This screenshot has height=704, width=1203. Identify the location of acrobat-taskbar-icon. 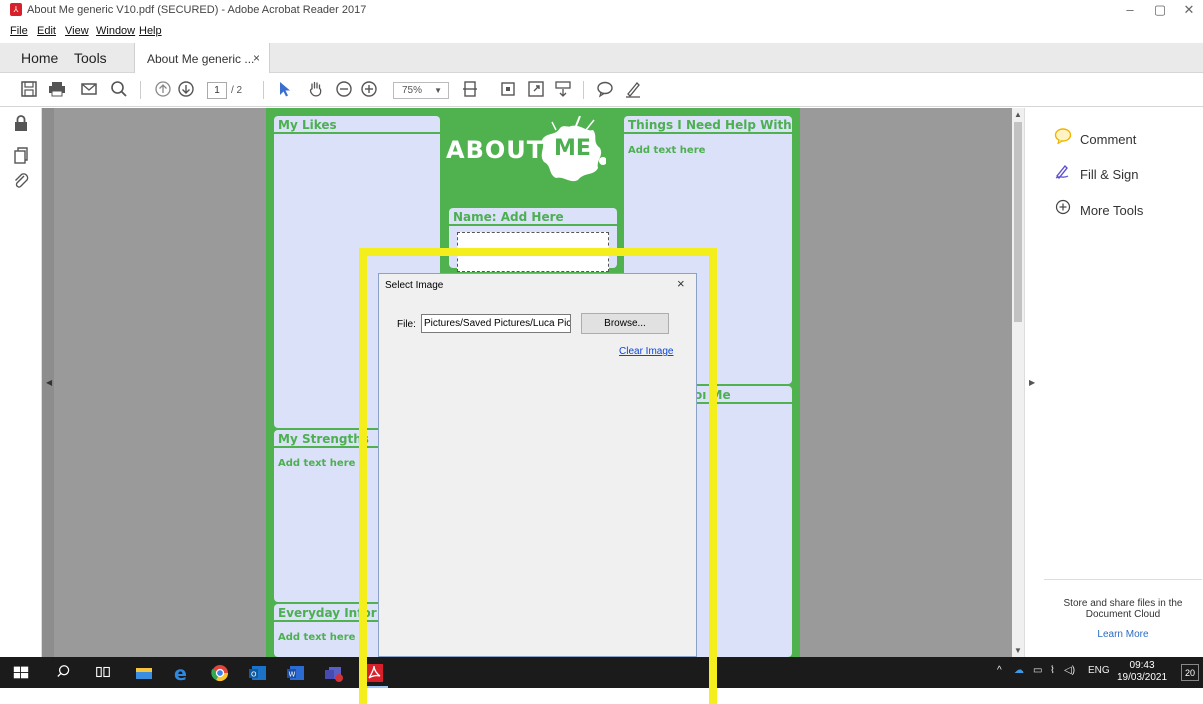
(374, 673).